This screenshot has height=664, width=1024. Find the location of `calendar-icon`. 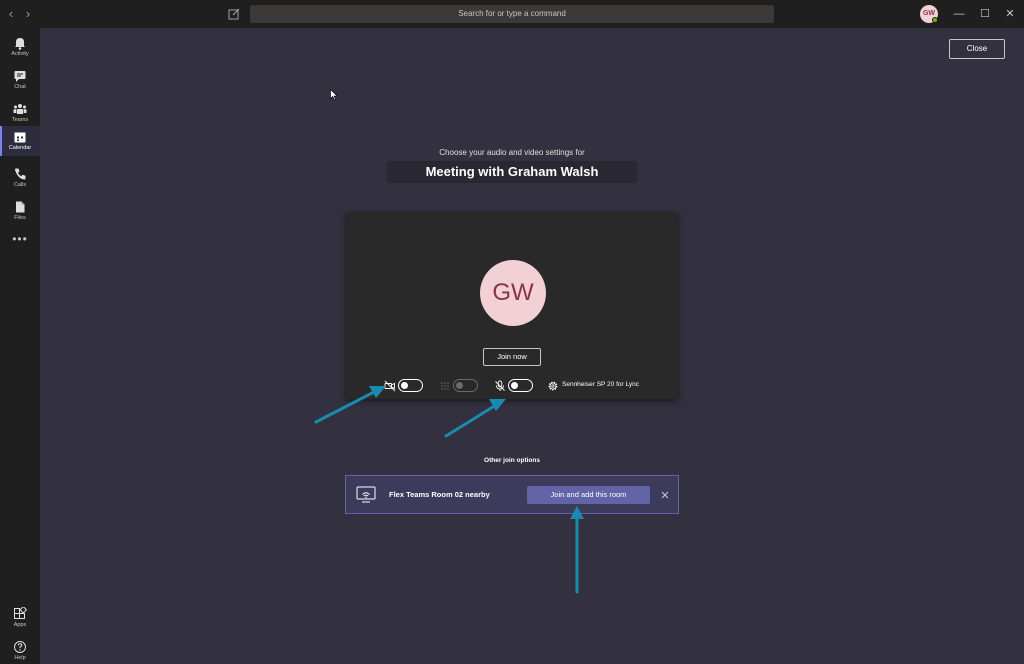

calendar-icon is located at coordinates (20, 137).